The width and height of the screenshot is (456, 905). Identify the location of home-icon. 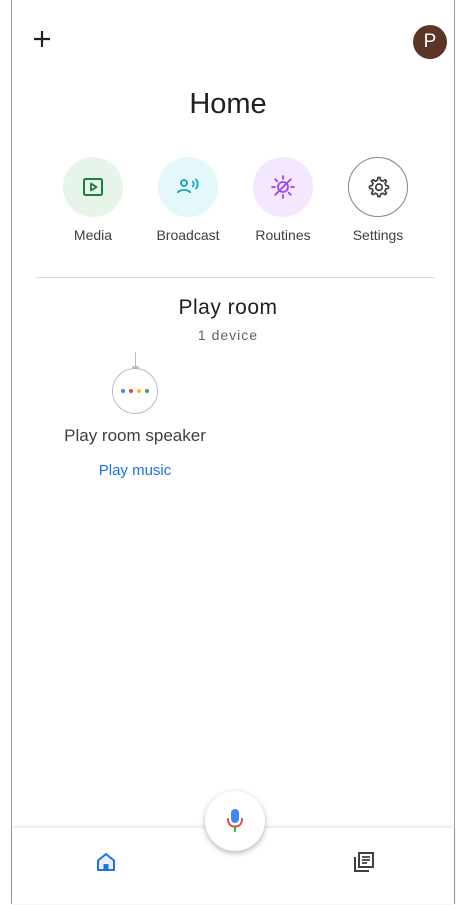
(106, 862).